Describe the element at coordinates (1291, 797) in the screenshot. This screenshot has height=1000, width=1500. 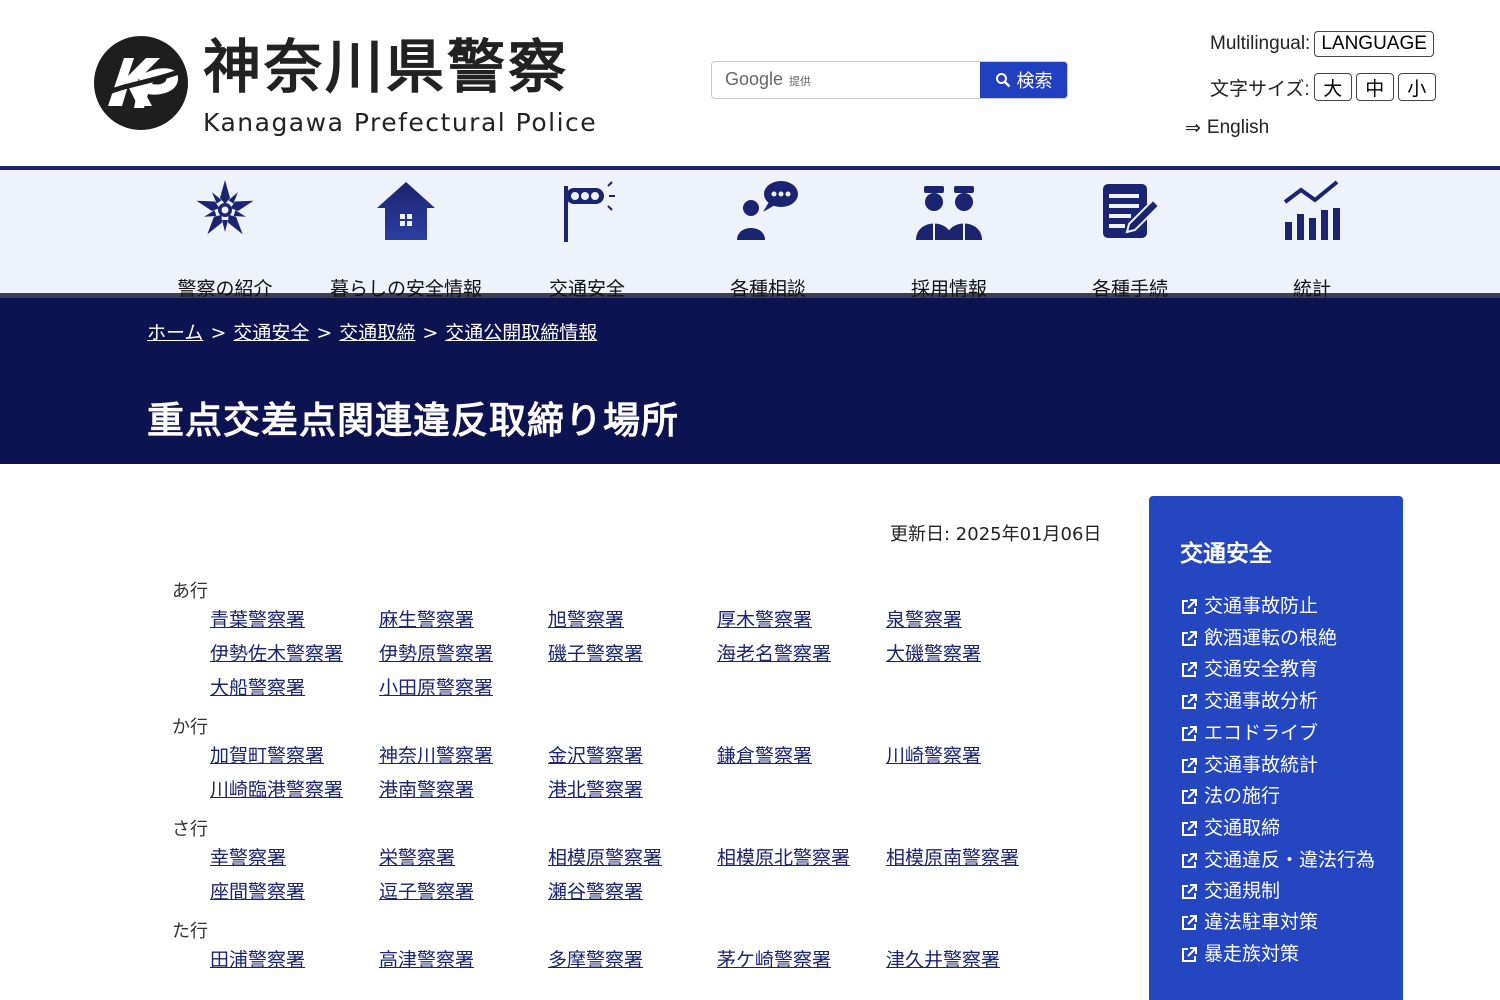
I see `side-menu-item: 法の施行` at that location.